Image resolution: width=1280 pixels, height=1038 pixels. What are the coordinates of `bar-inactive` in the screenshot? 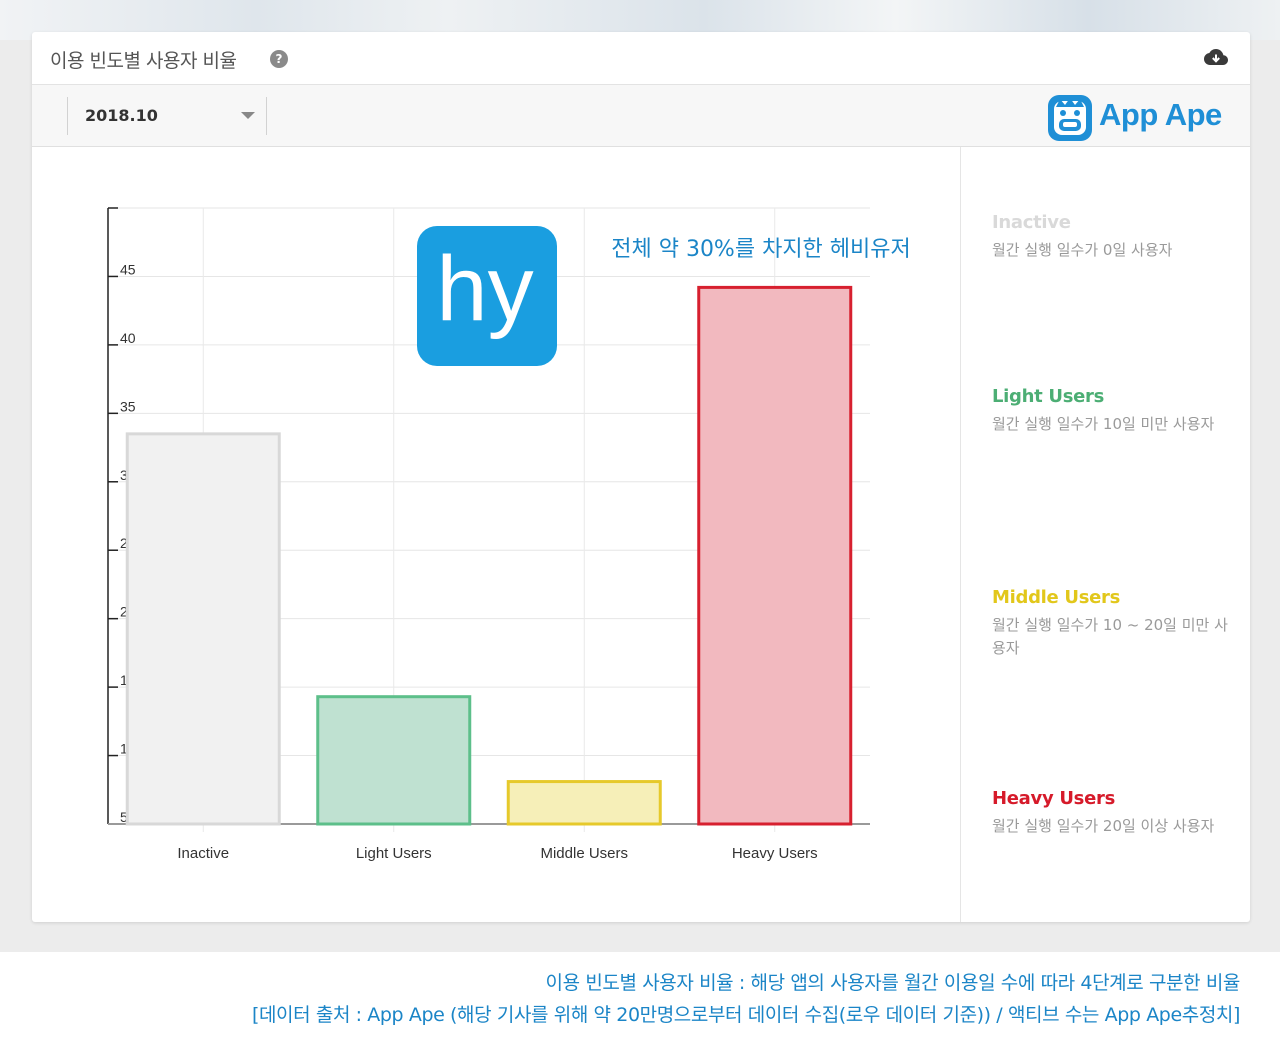 It's located at (203, 629).